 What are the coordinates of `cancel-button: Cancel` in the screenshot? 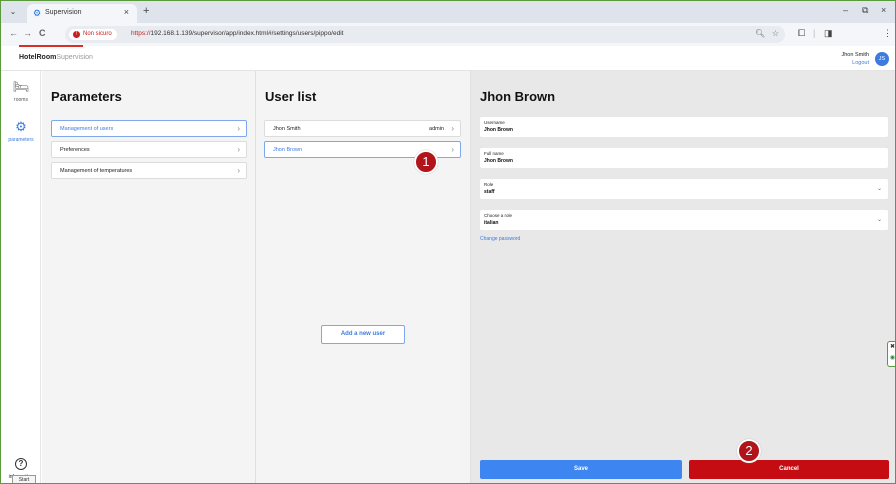 It's located at (789, 469).